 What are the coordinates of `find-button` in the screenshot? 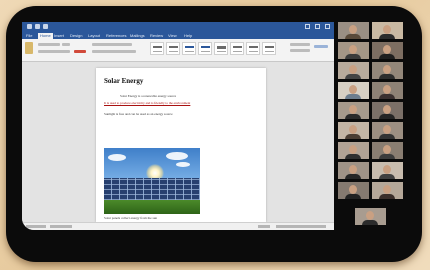 It's located at (300, 44).